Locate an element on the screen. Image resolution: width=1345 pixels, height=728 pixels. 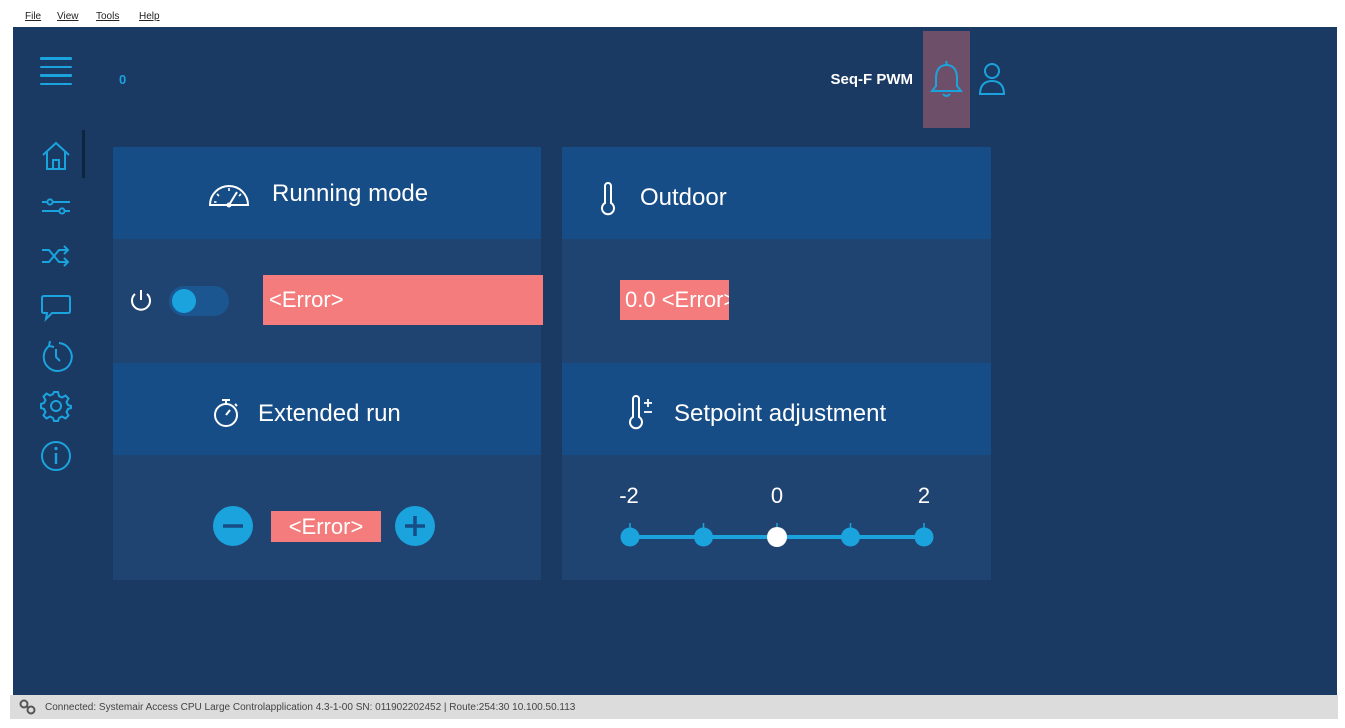
menu-bar: File View Tools Help is located at coordinates (672, 13).